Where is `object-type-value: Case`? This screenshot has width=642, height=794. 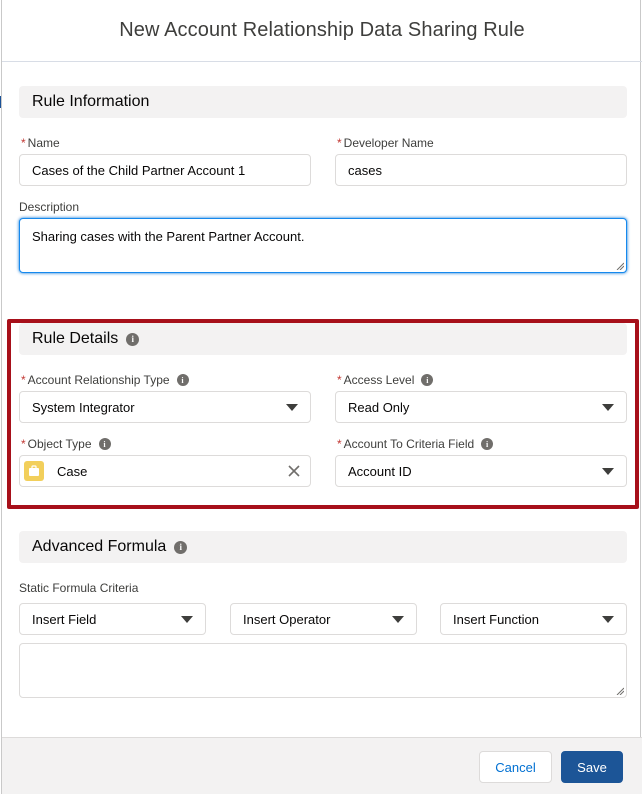 object-type-value: Case is located at coordinates (72, 471).